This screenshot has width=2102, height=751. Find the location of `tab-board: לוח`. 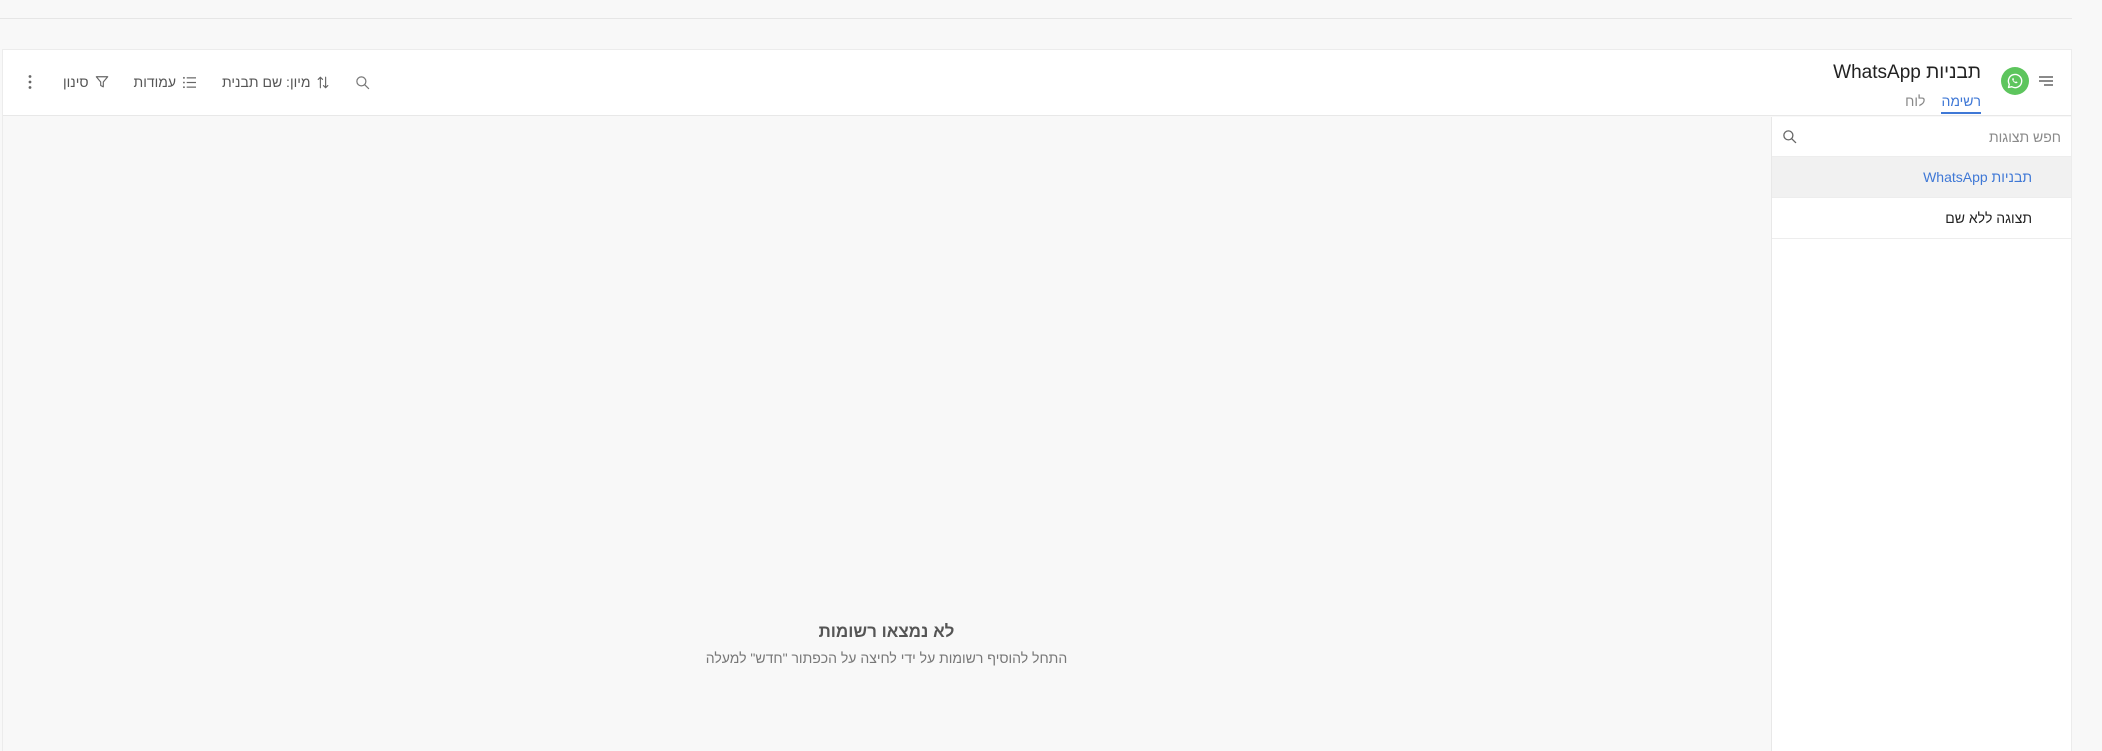

tab-board: לוח is located at coordinates (1915, 103).